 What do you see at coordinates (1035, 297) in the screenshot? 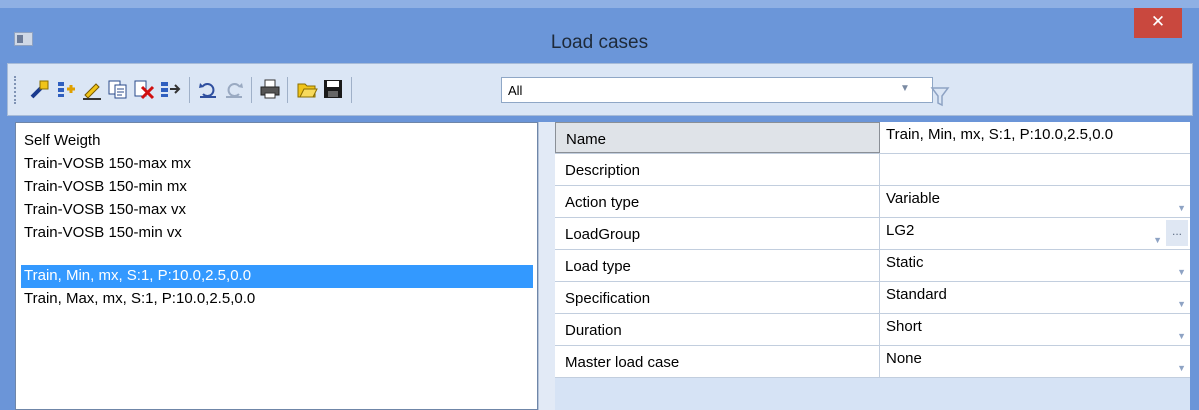
I see `specification-select: Standard ▼` at bounding box center [1035, 297].